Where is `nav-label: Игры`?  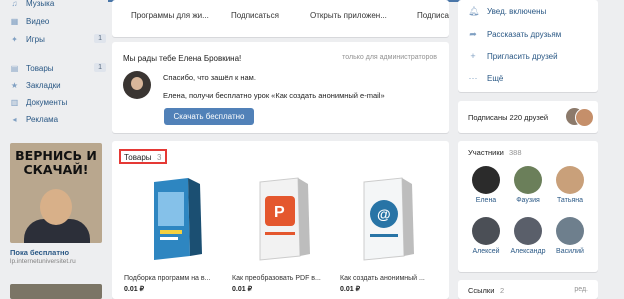 nav-label: Игры is located at coordinates (35, 39).